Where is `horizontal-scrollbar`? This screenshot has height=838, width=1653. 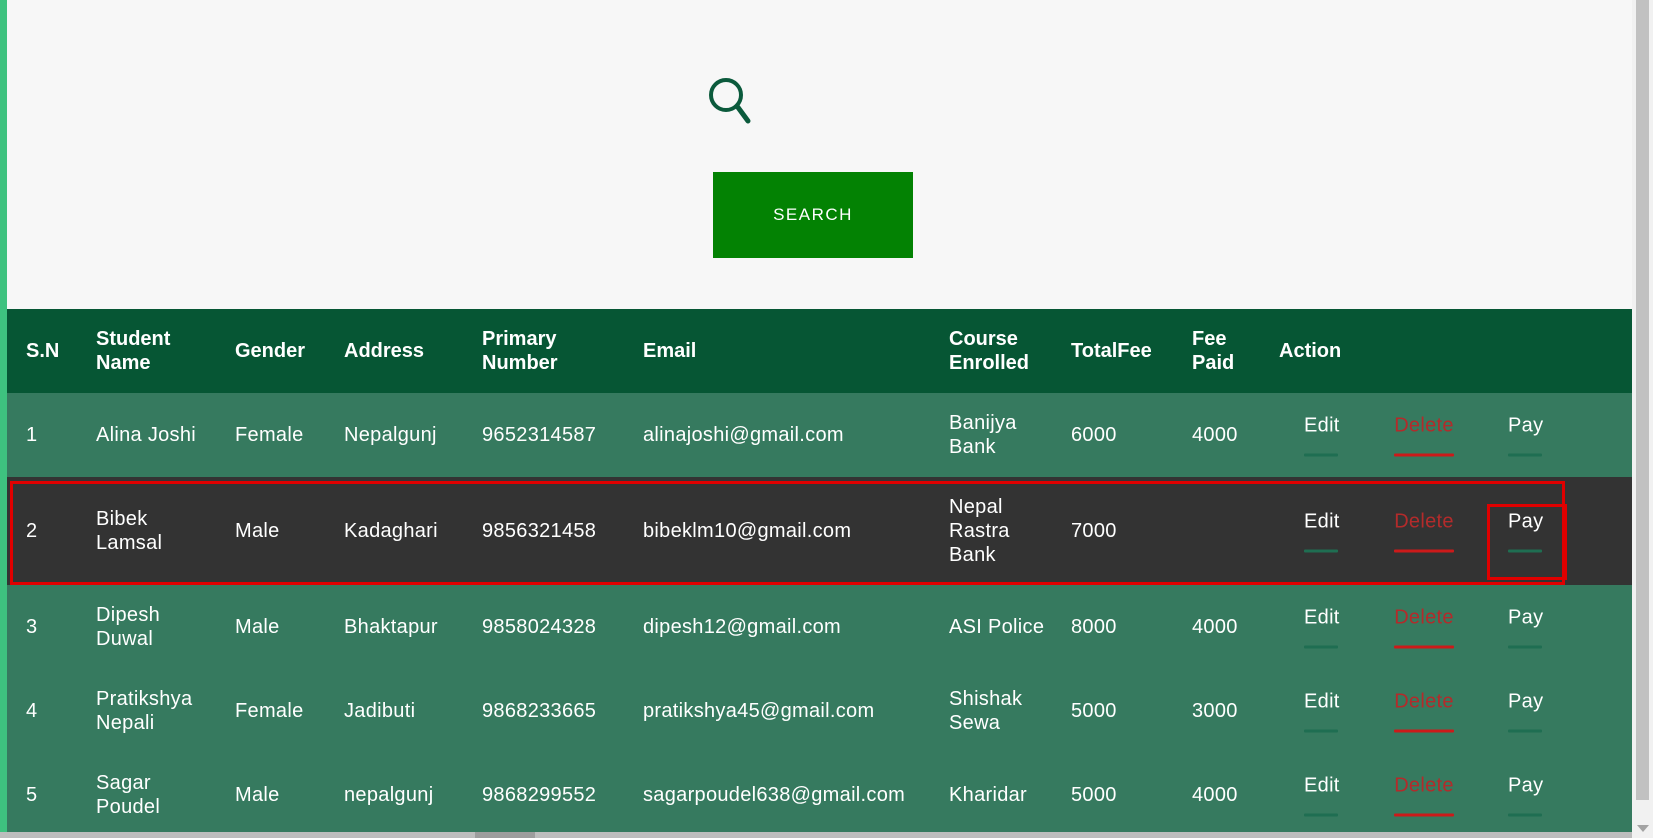 horizontal-scrollbar is located at coordinates (816, 835).